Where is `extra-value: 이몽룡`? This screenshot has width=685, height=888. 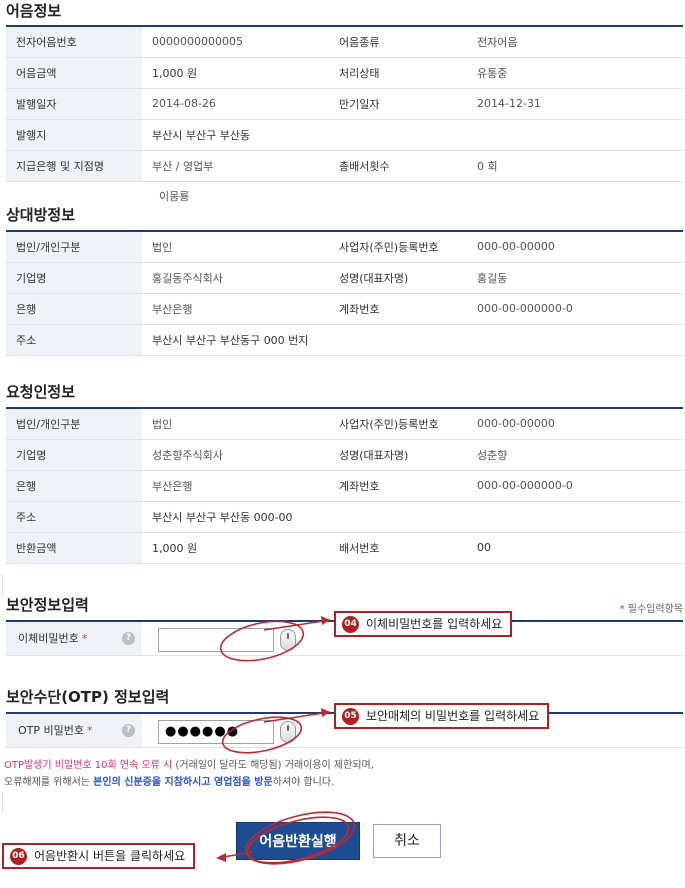
extra-value: 이몽룡 is located at coordinates (174, 196).